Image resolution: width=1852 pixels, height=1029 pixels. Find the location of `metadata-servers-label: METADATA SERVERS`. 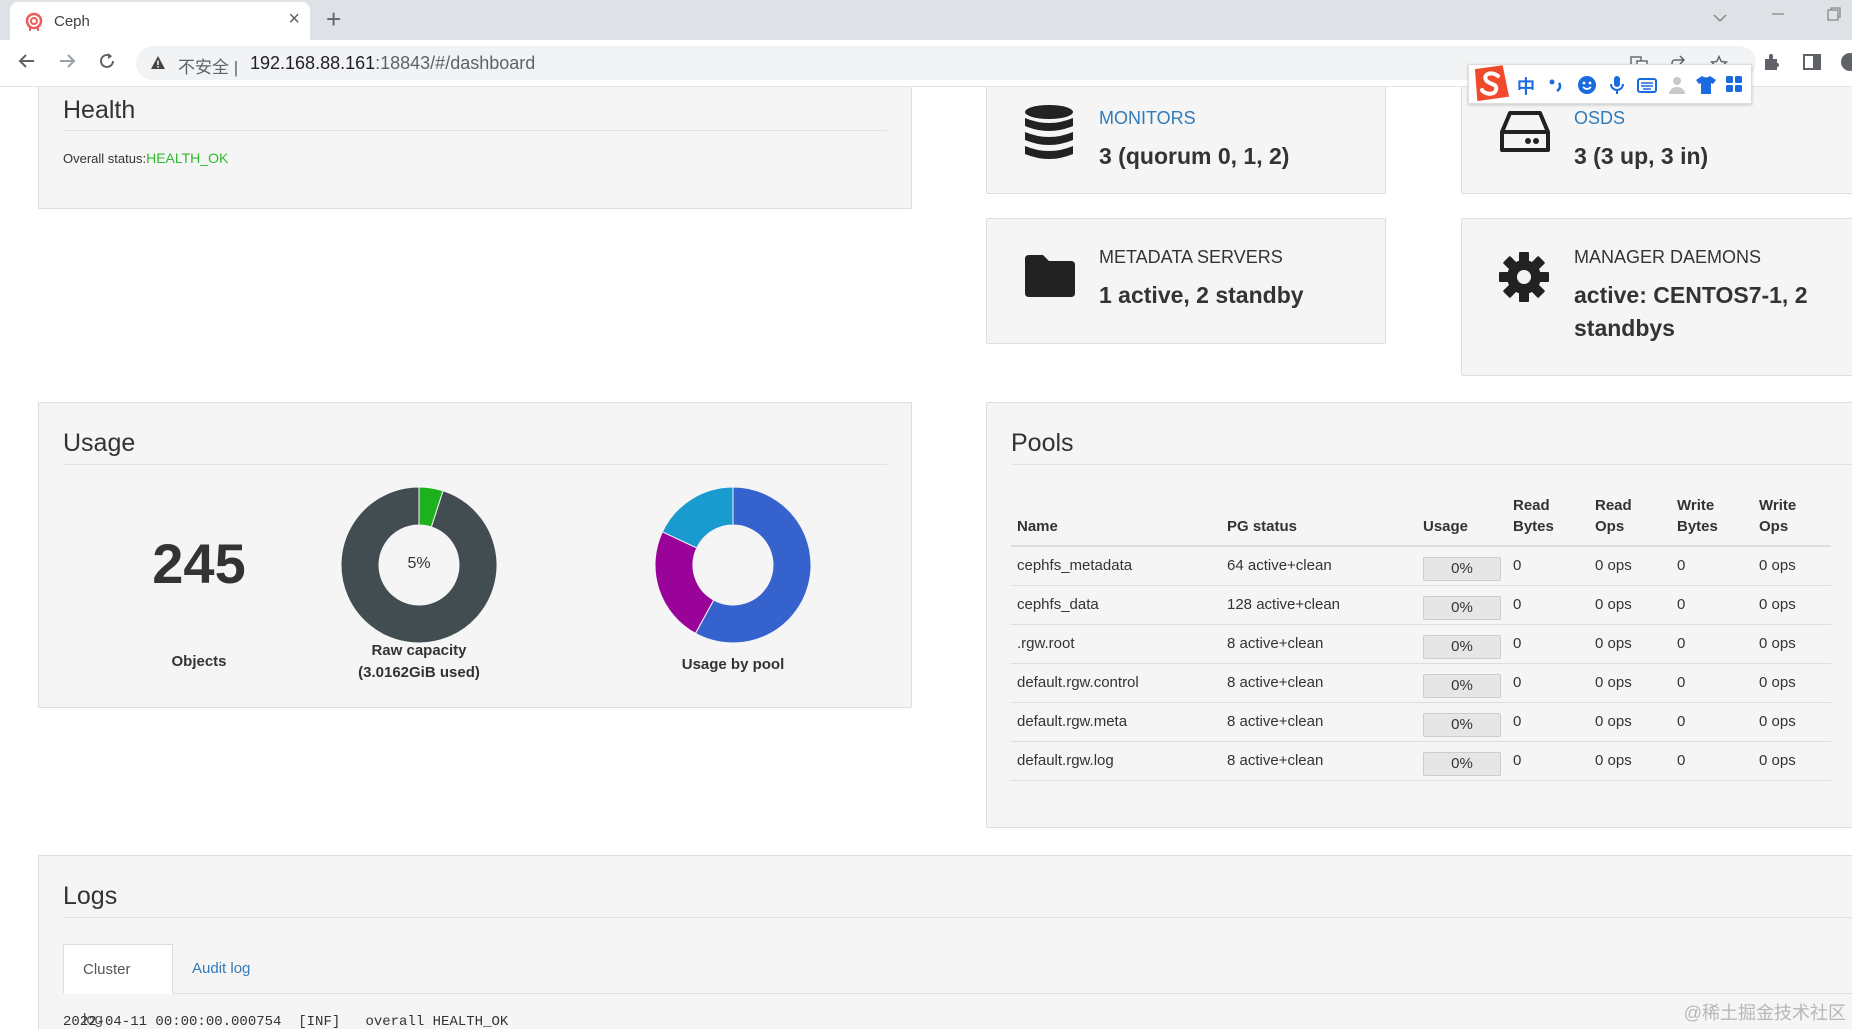

metadata-servers-label: METADATA SERVERS is located at coordinates (1191, 257).